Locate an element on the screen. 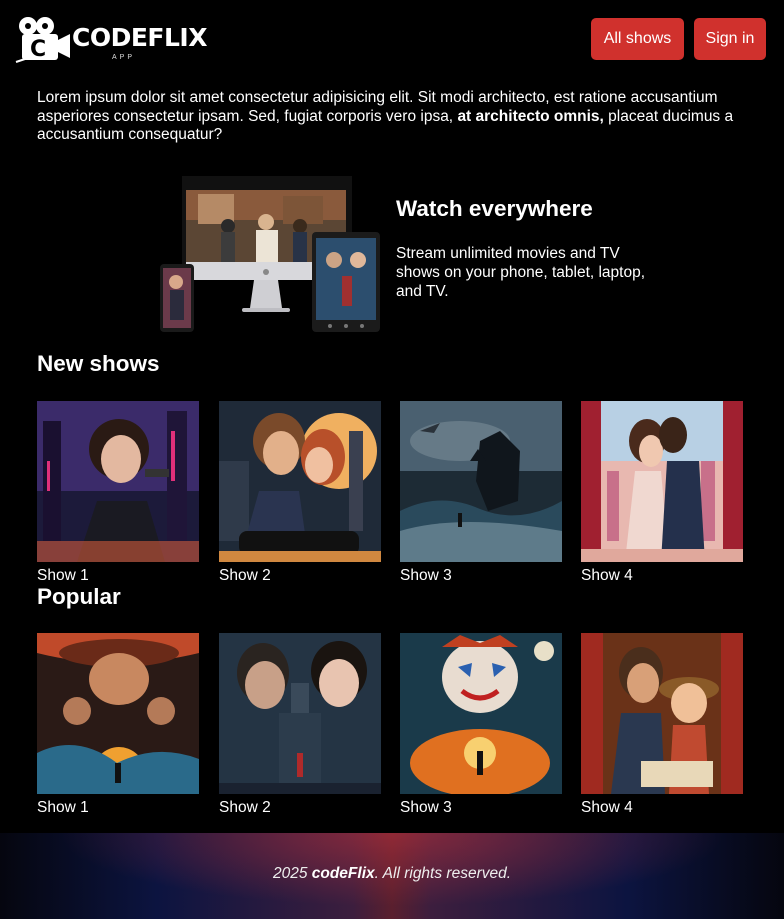 Image resolution: width=784 pixels, height=919 pixels. footer-rights: . All rights reserved. is located at coordinates (443, 873).